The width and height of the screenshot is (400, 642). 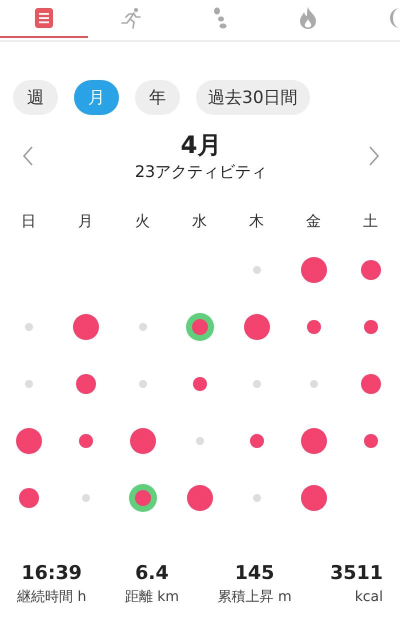 I want to click on stat-label: 累積上昇 m, so click(x=255, y=597).